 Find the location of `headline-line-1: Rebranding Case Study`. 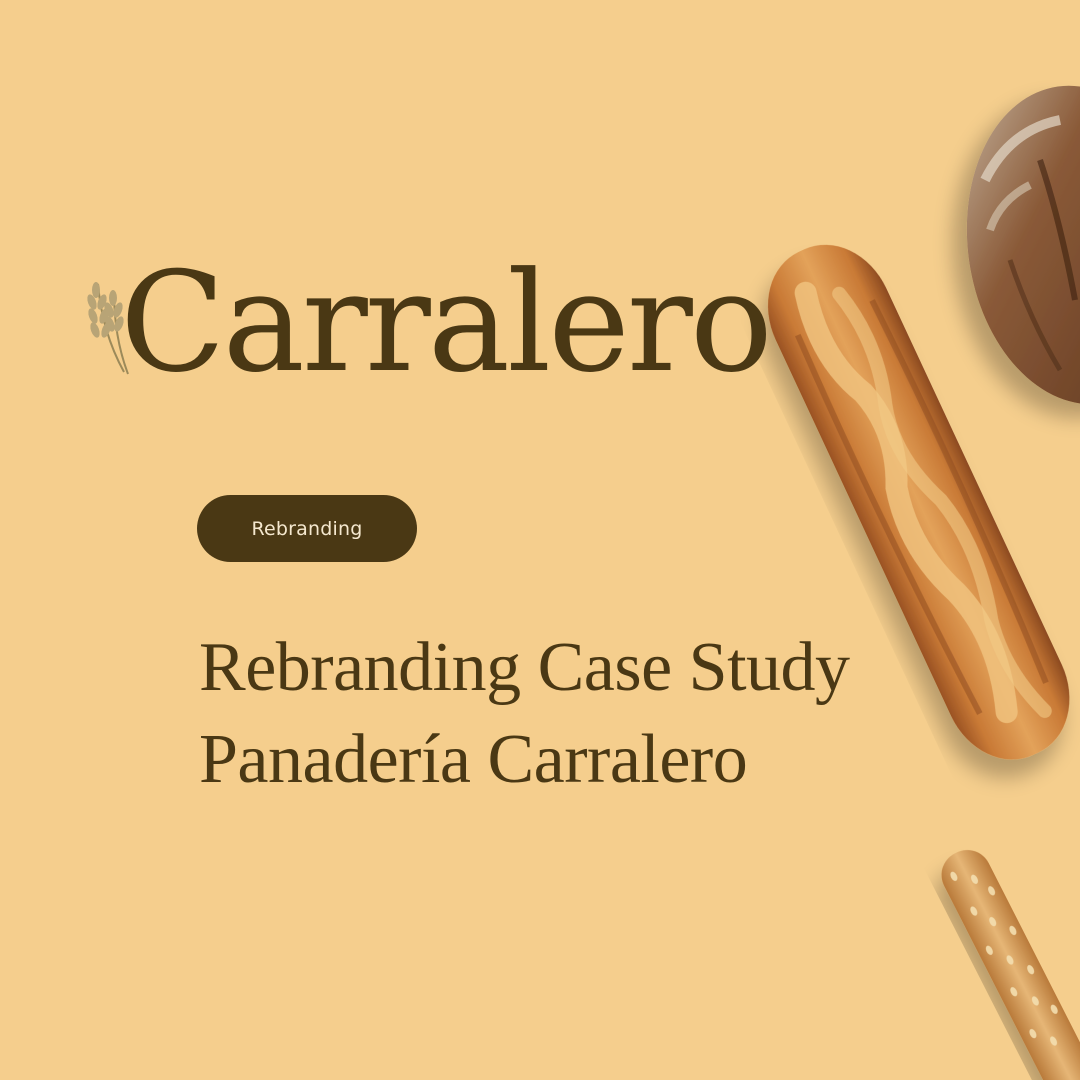

headline-line-1: Rebranding Case Study is located at coordinates (524, 667).